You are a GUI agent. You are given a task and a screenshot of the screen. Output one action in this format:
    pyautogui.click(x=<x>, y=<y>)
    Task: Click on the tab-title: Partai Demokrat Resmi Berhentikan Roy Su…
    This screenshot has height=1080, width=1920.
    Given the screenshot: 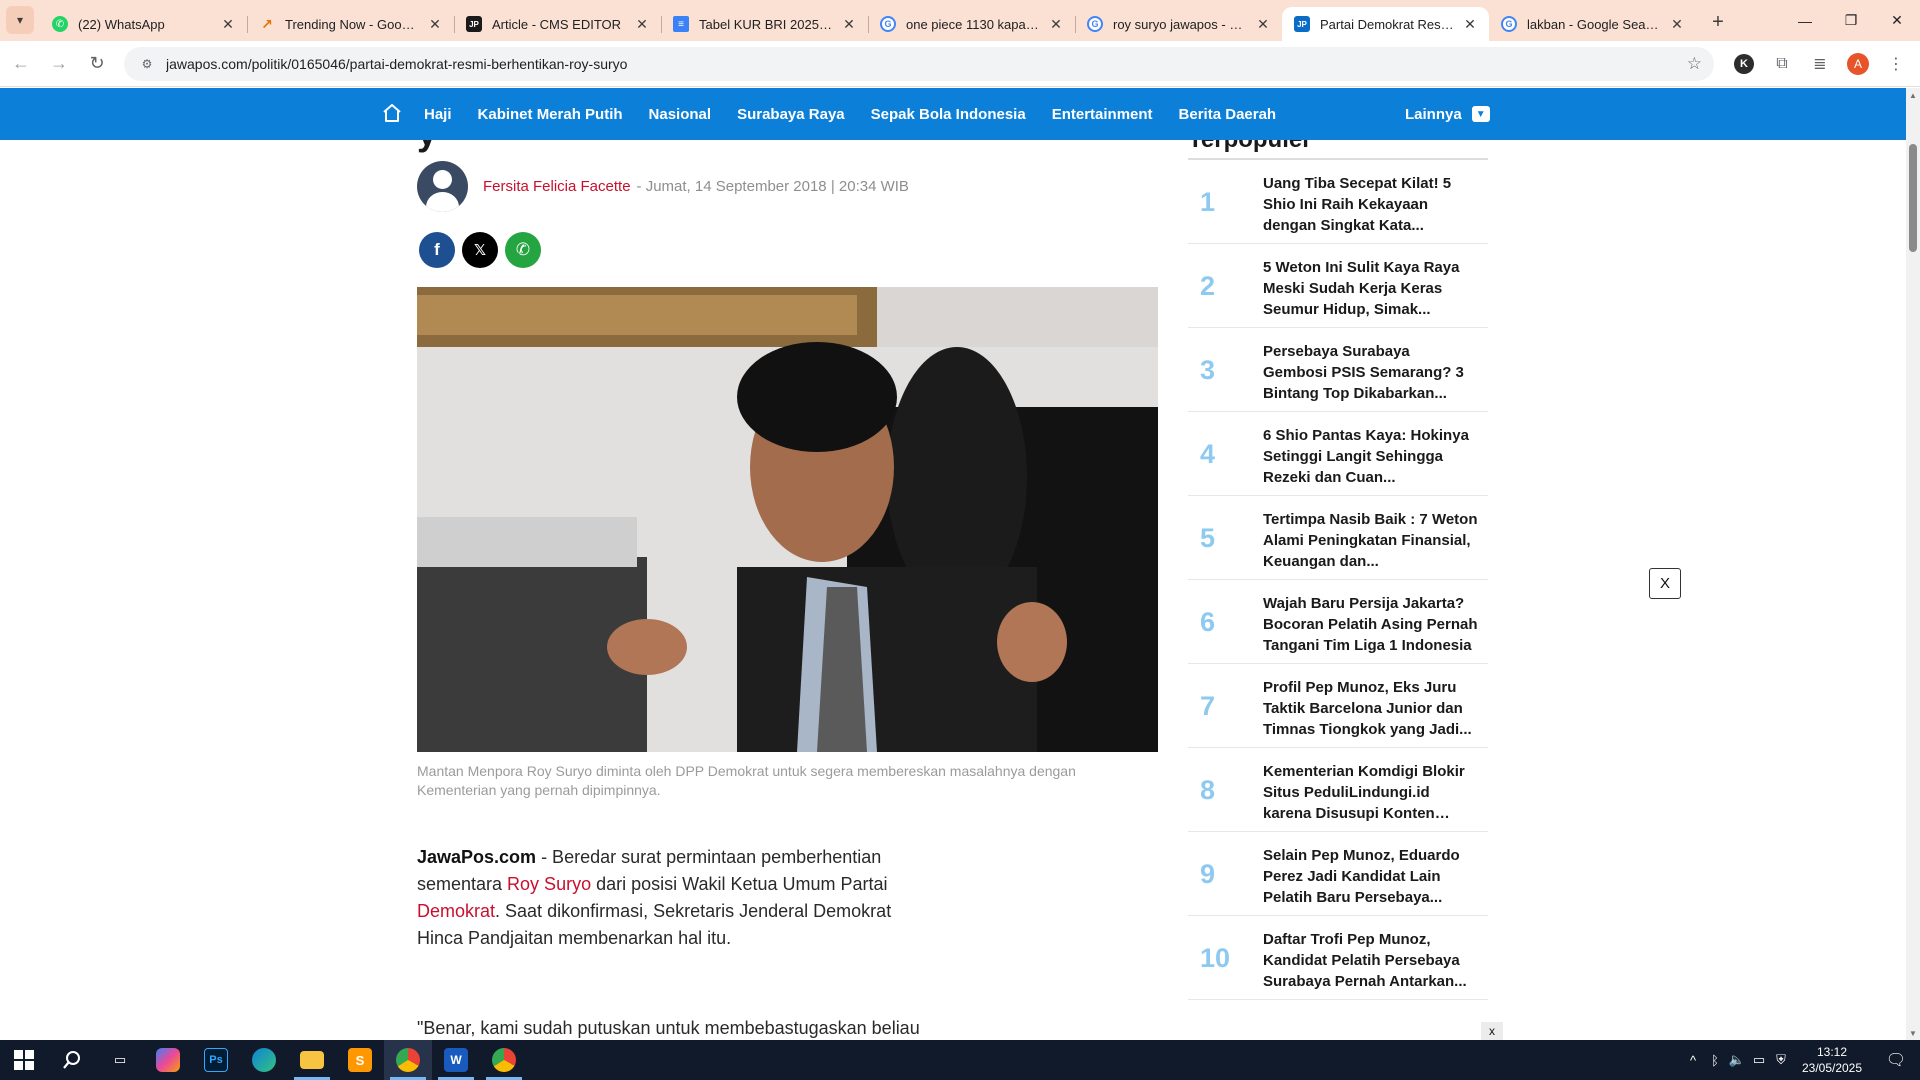 What is the action you would take?
    pyautogui.click(x=1387, y=24)
    